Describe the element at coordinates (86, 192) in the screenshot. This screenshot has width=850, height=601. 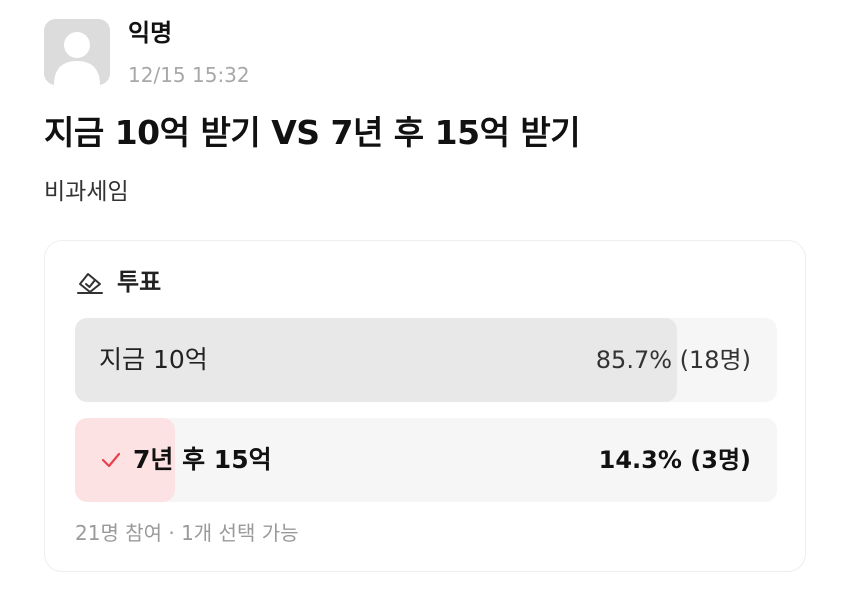
I see `post-body: 비과세임` at that location.